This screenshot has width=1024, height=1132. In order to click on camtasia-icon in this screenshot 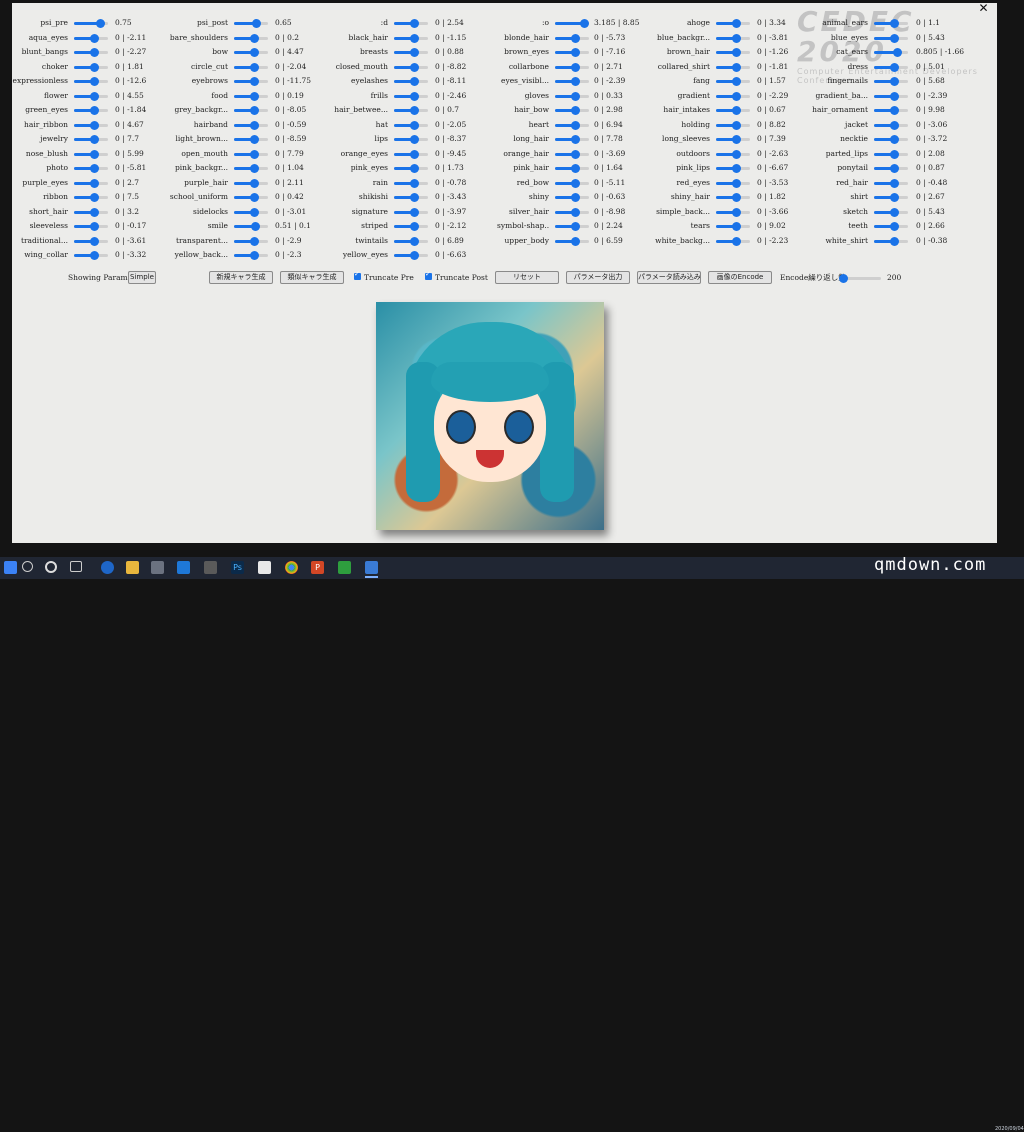, I will do `click(344, 567)`.